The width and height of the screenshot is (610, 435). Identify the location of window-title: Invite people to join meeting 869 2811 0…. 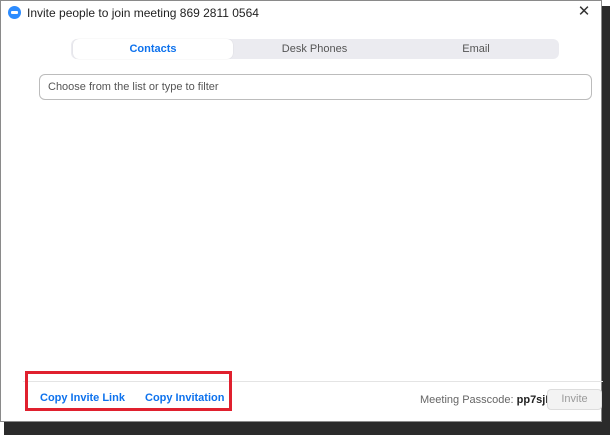
(143, 13).